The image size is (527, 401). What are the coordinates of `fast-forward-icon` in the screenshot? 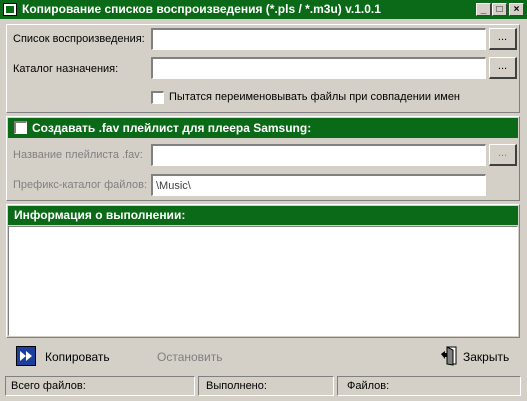 It's located at (26, 356).